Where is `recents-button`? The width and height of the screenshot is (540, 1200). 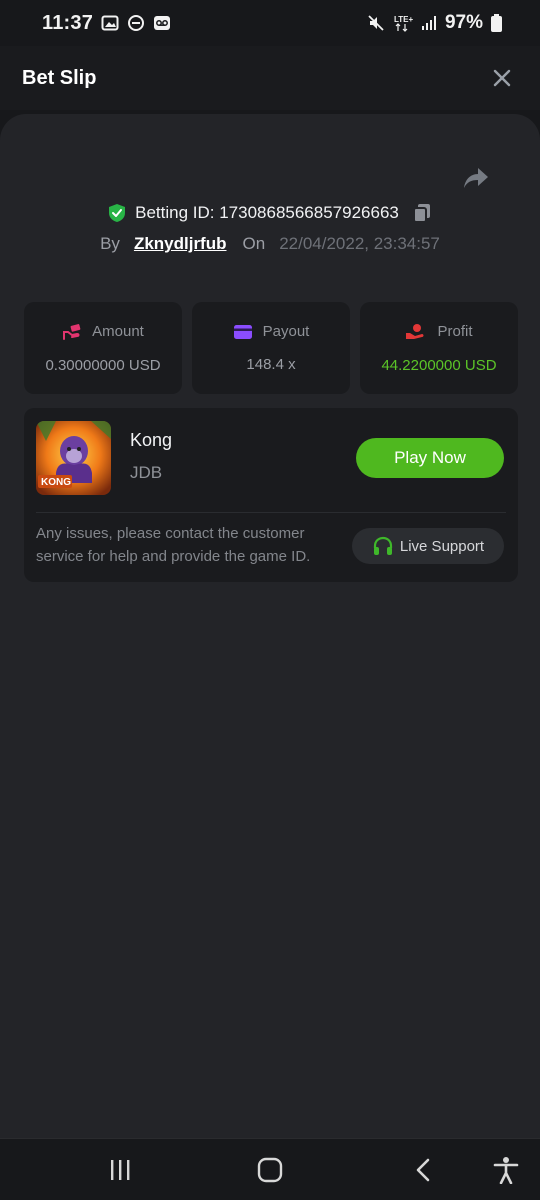 recents-button is located at coordinates (120, 1170).